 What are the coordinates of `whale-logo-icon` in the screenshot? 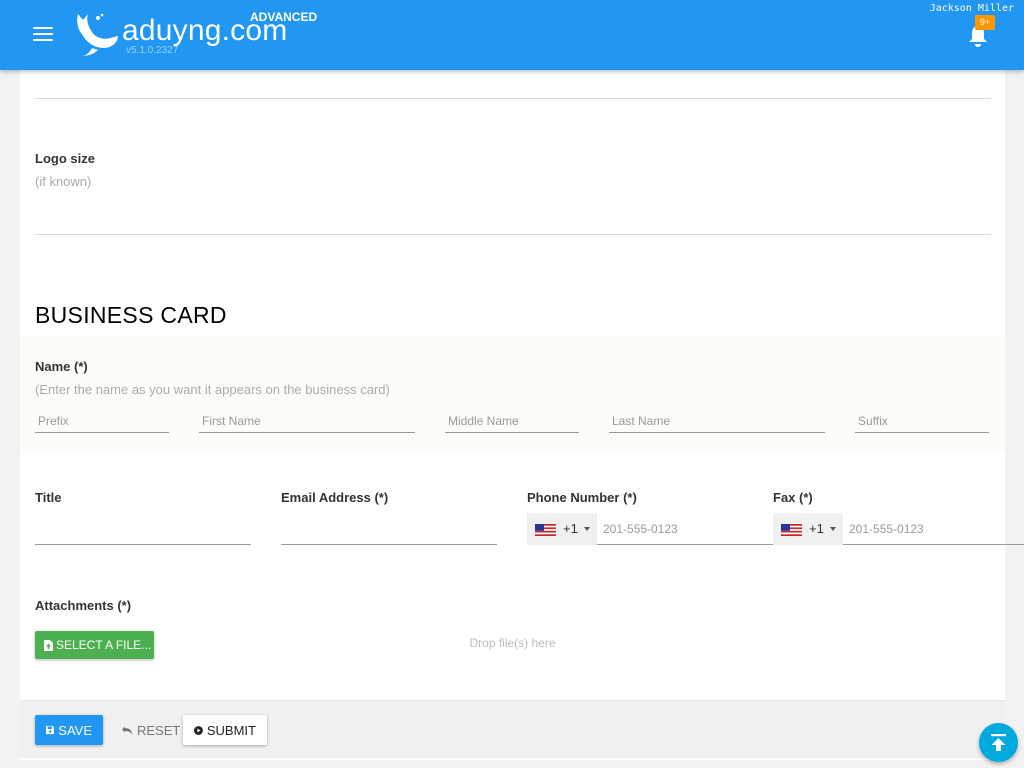 It's located at (97, 34).